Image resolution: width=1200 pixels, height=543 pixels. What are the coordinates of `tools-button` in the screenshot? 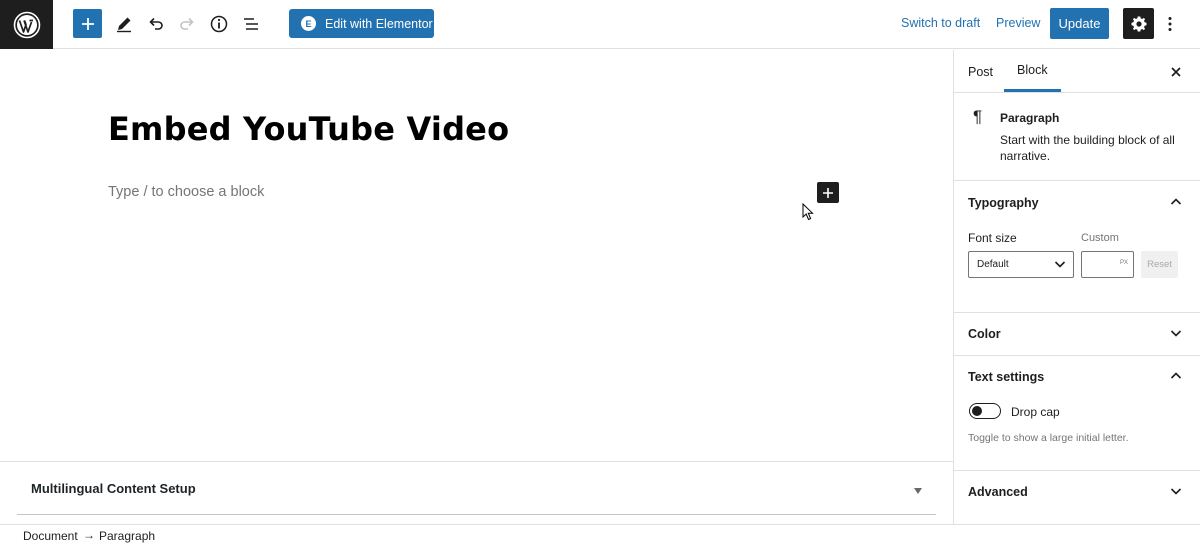 It's located at (124, 24).